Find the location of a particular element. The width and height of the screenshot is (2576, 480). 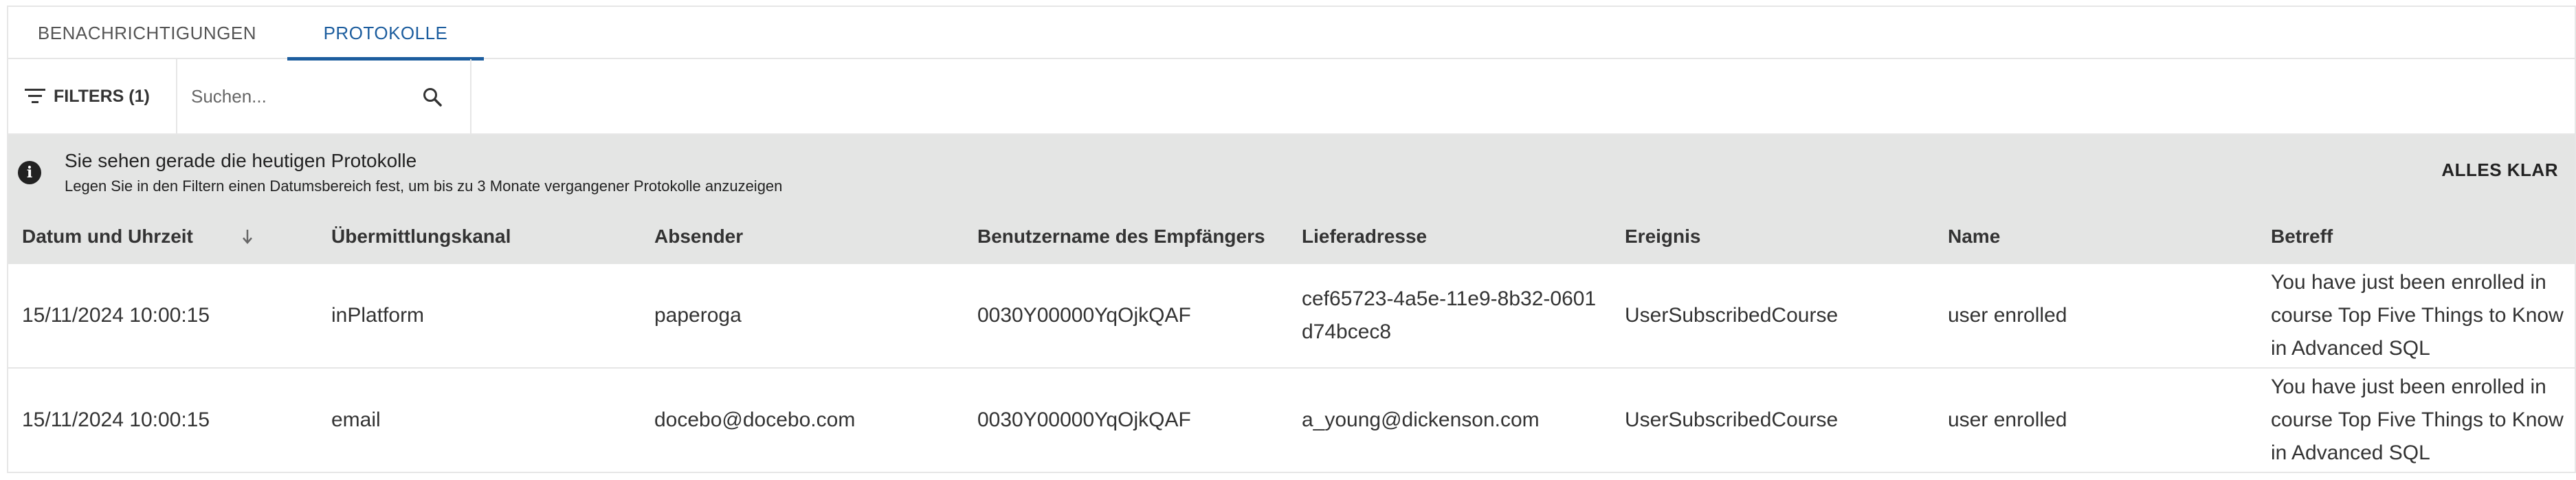

search-box is located at coordinates (324, 96).